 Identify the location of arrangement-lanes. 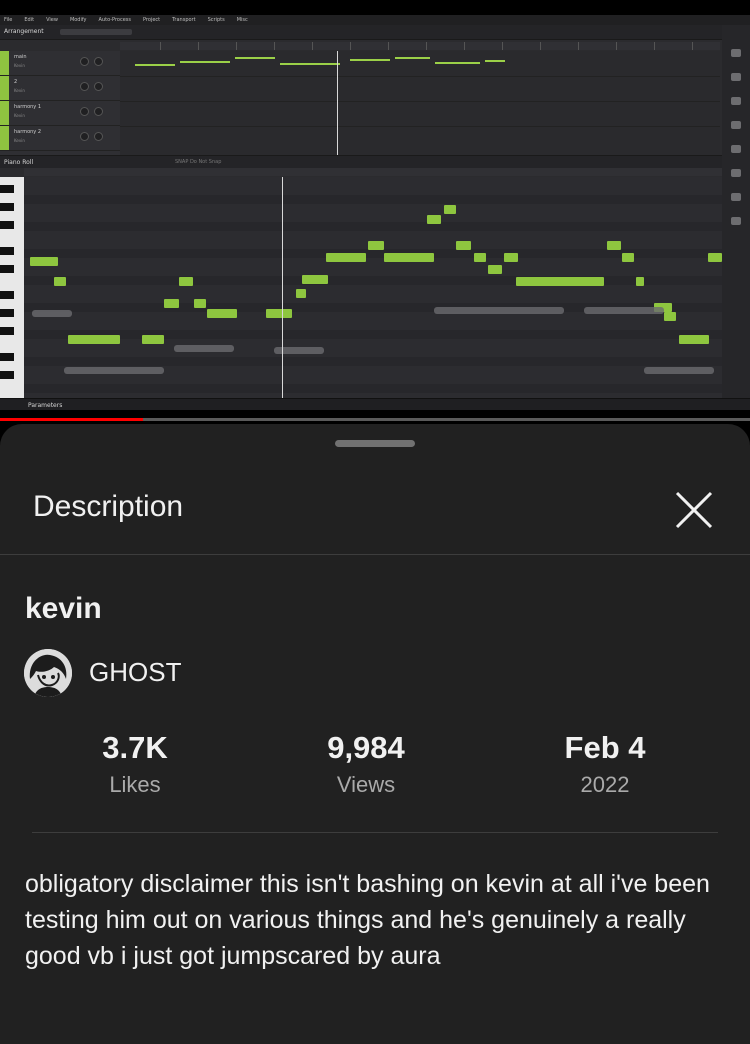
(420, 103).